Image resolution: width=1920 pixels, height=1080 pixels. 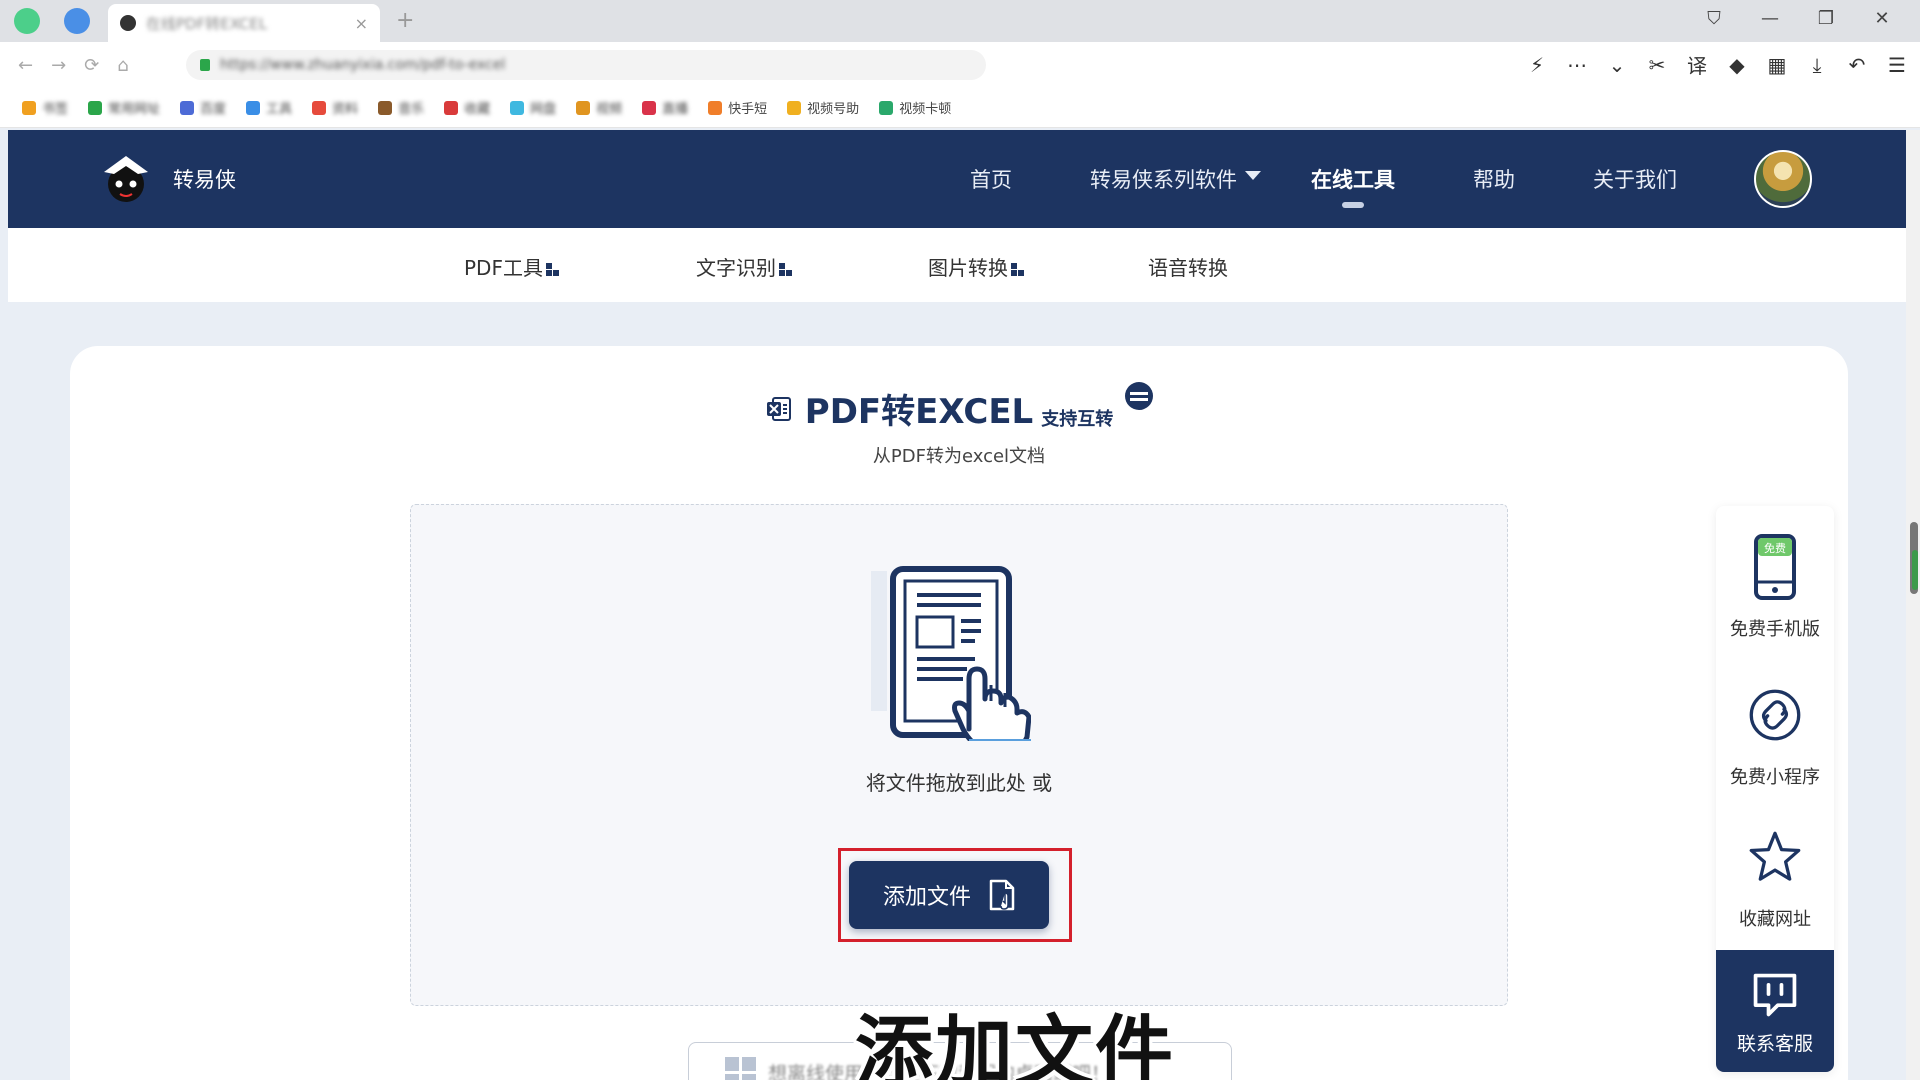 I want to click on forward-icon: →, so click(x=58, y=65).